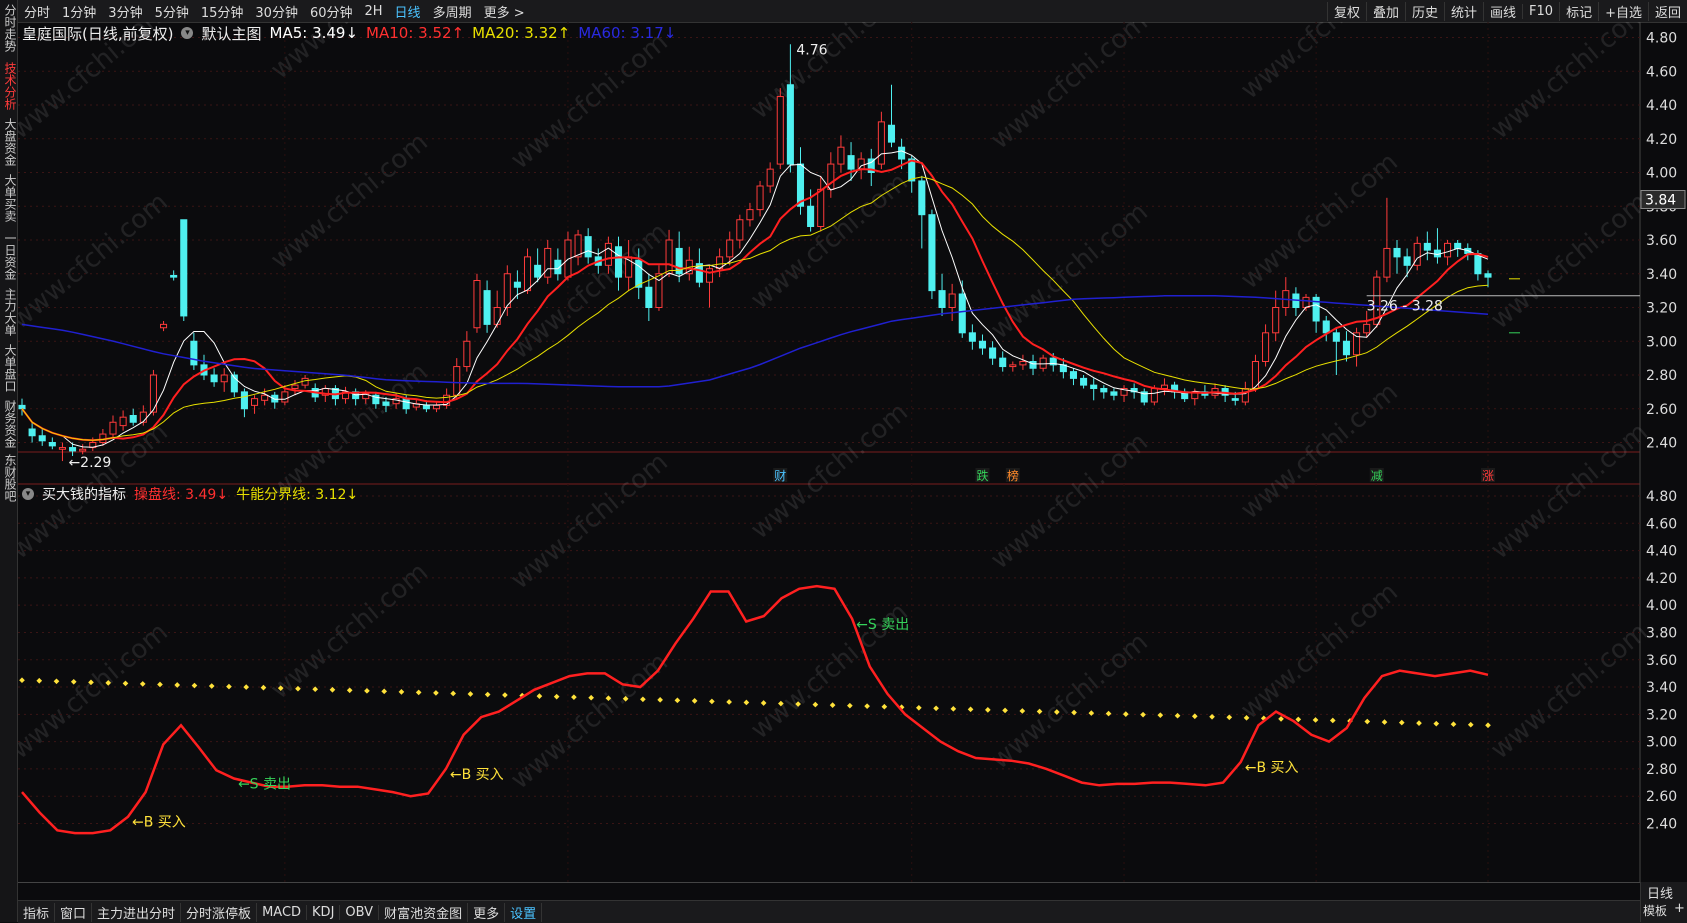  I want to click on sidebar-tab: 主力大单, so click(8, 315).